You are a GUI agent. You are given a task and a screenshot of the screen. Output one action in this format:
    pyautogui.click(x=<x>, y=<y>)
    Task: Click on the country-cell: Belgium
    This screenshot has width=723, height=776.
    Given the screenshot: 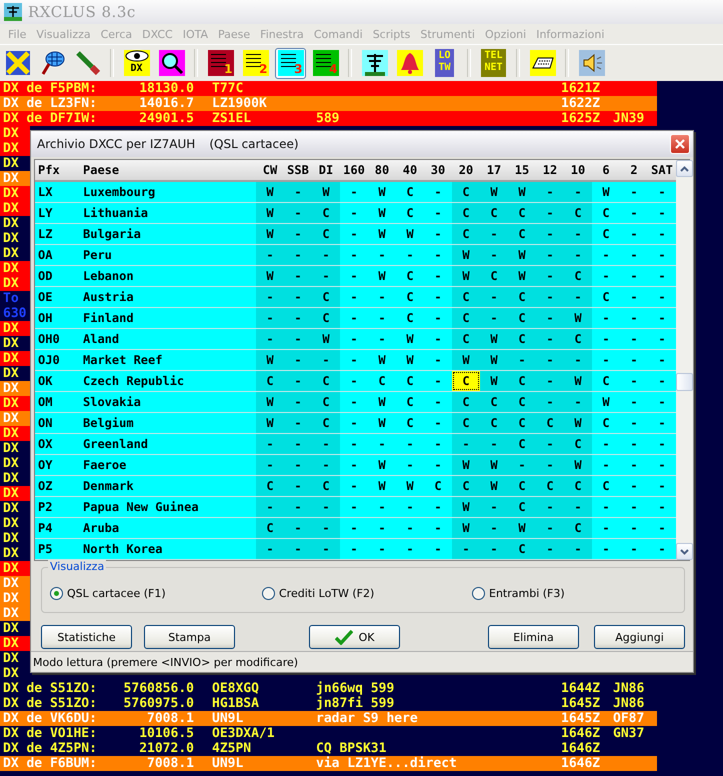 What is the action you would take?
    pyautogui.click(x=167, y=423)
    